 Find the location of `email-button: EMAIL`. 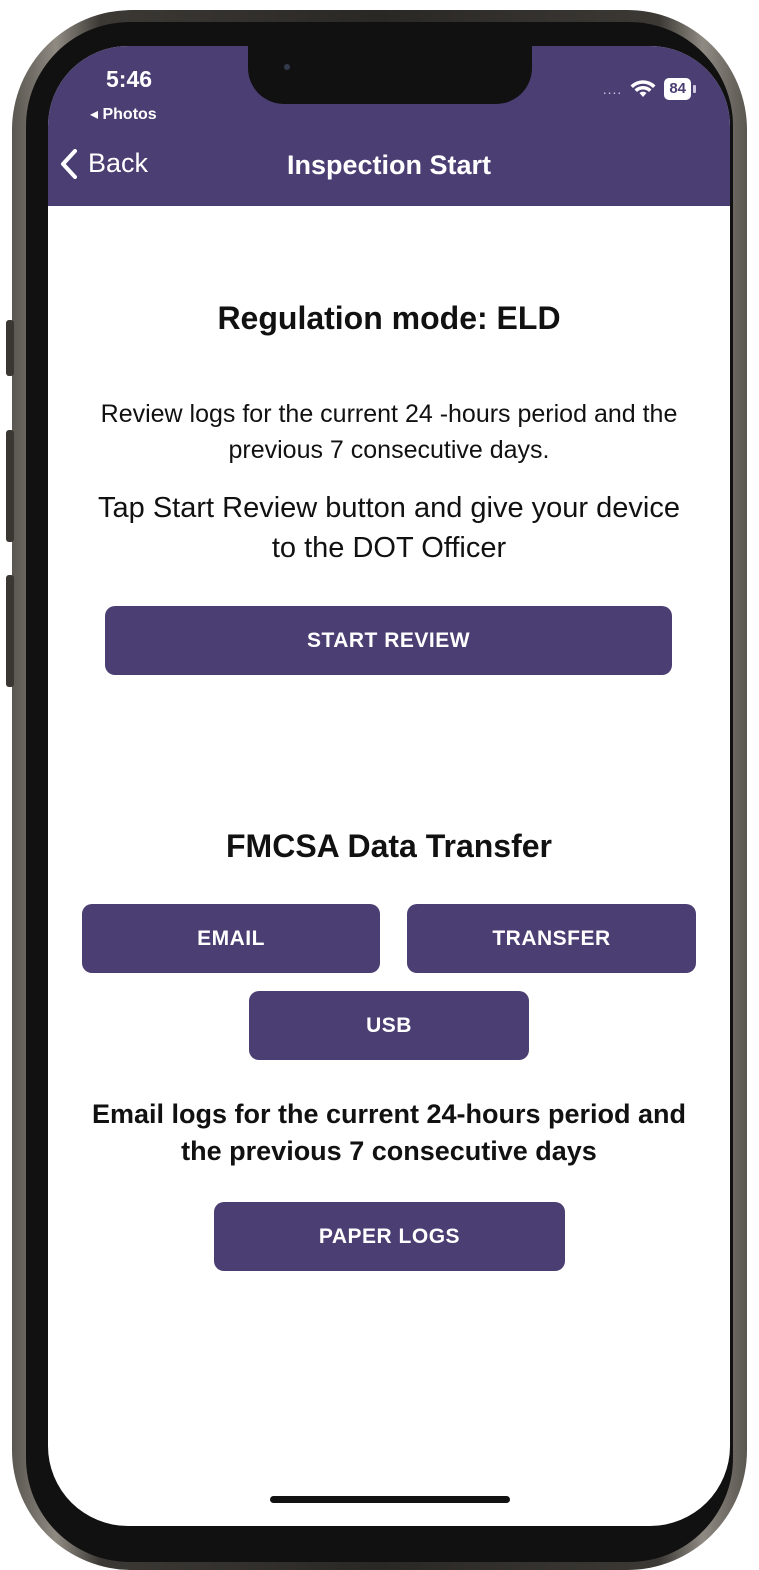

email-button: EMAIL is located at coordinates (231, 938).